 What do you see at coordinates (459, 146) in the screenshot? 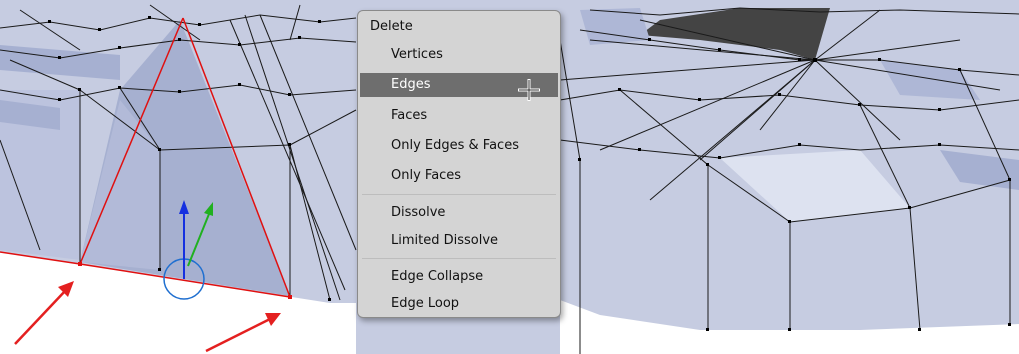
I see `menu-item-only-edges-faces: Only Edges & Faces` at bounding box center [459, 146].